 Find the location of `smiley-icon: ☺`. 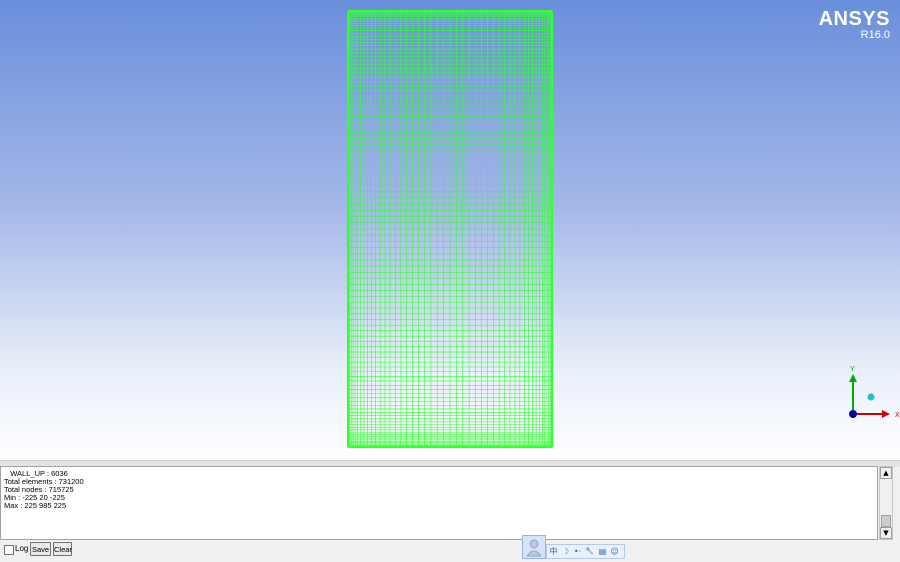

smiley-icon: ☺ is located at coordinates (614, 551).